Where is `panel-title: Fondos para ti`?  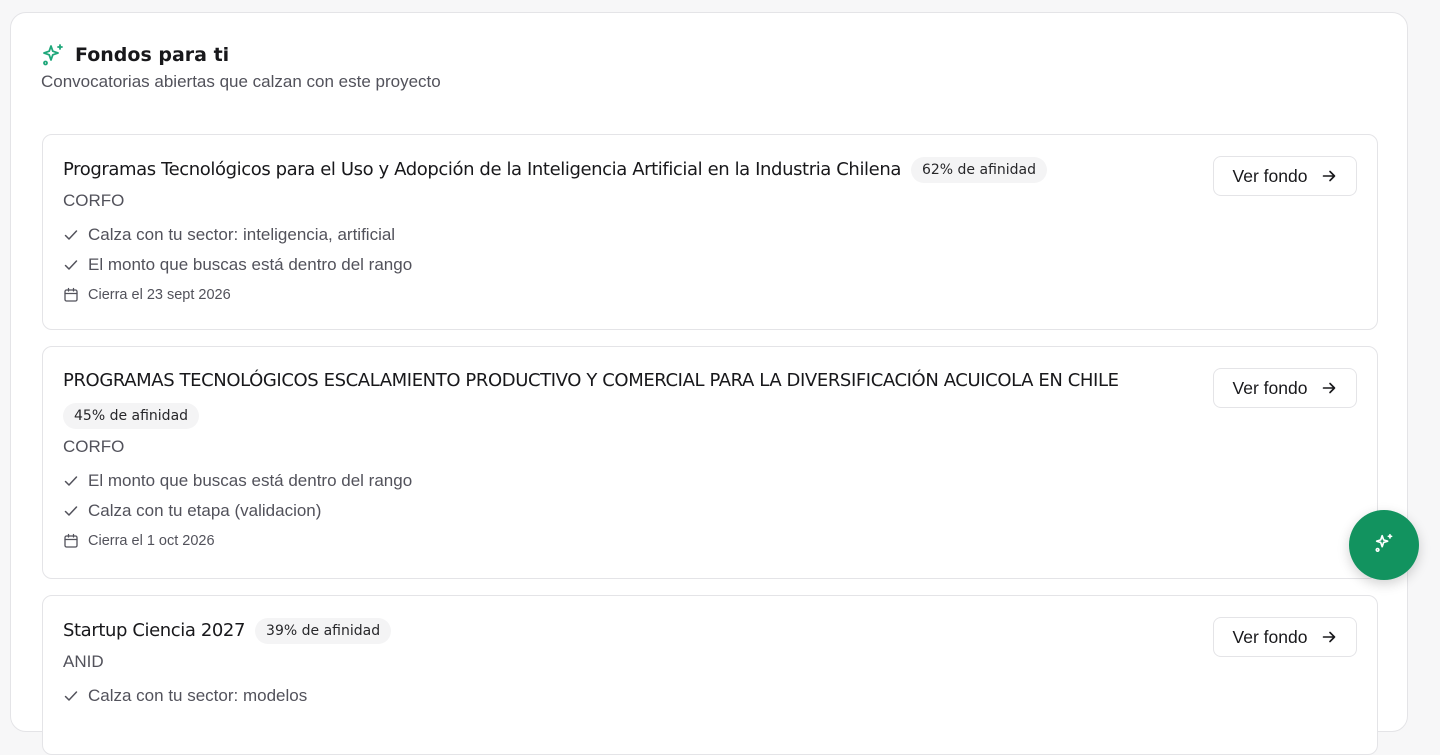
panel-title: Fondos para ti is located at coordinates (152, 55).